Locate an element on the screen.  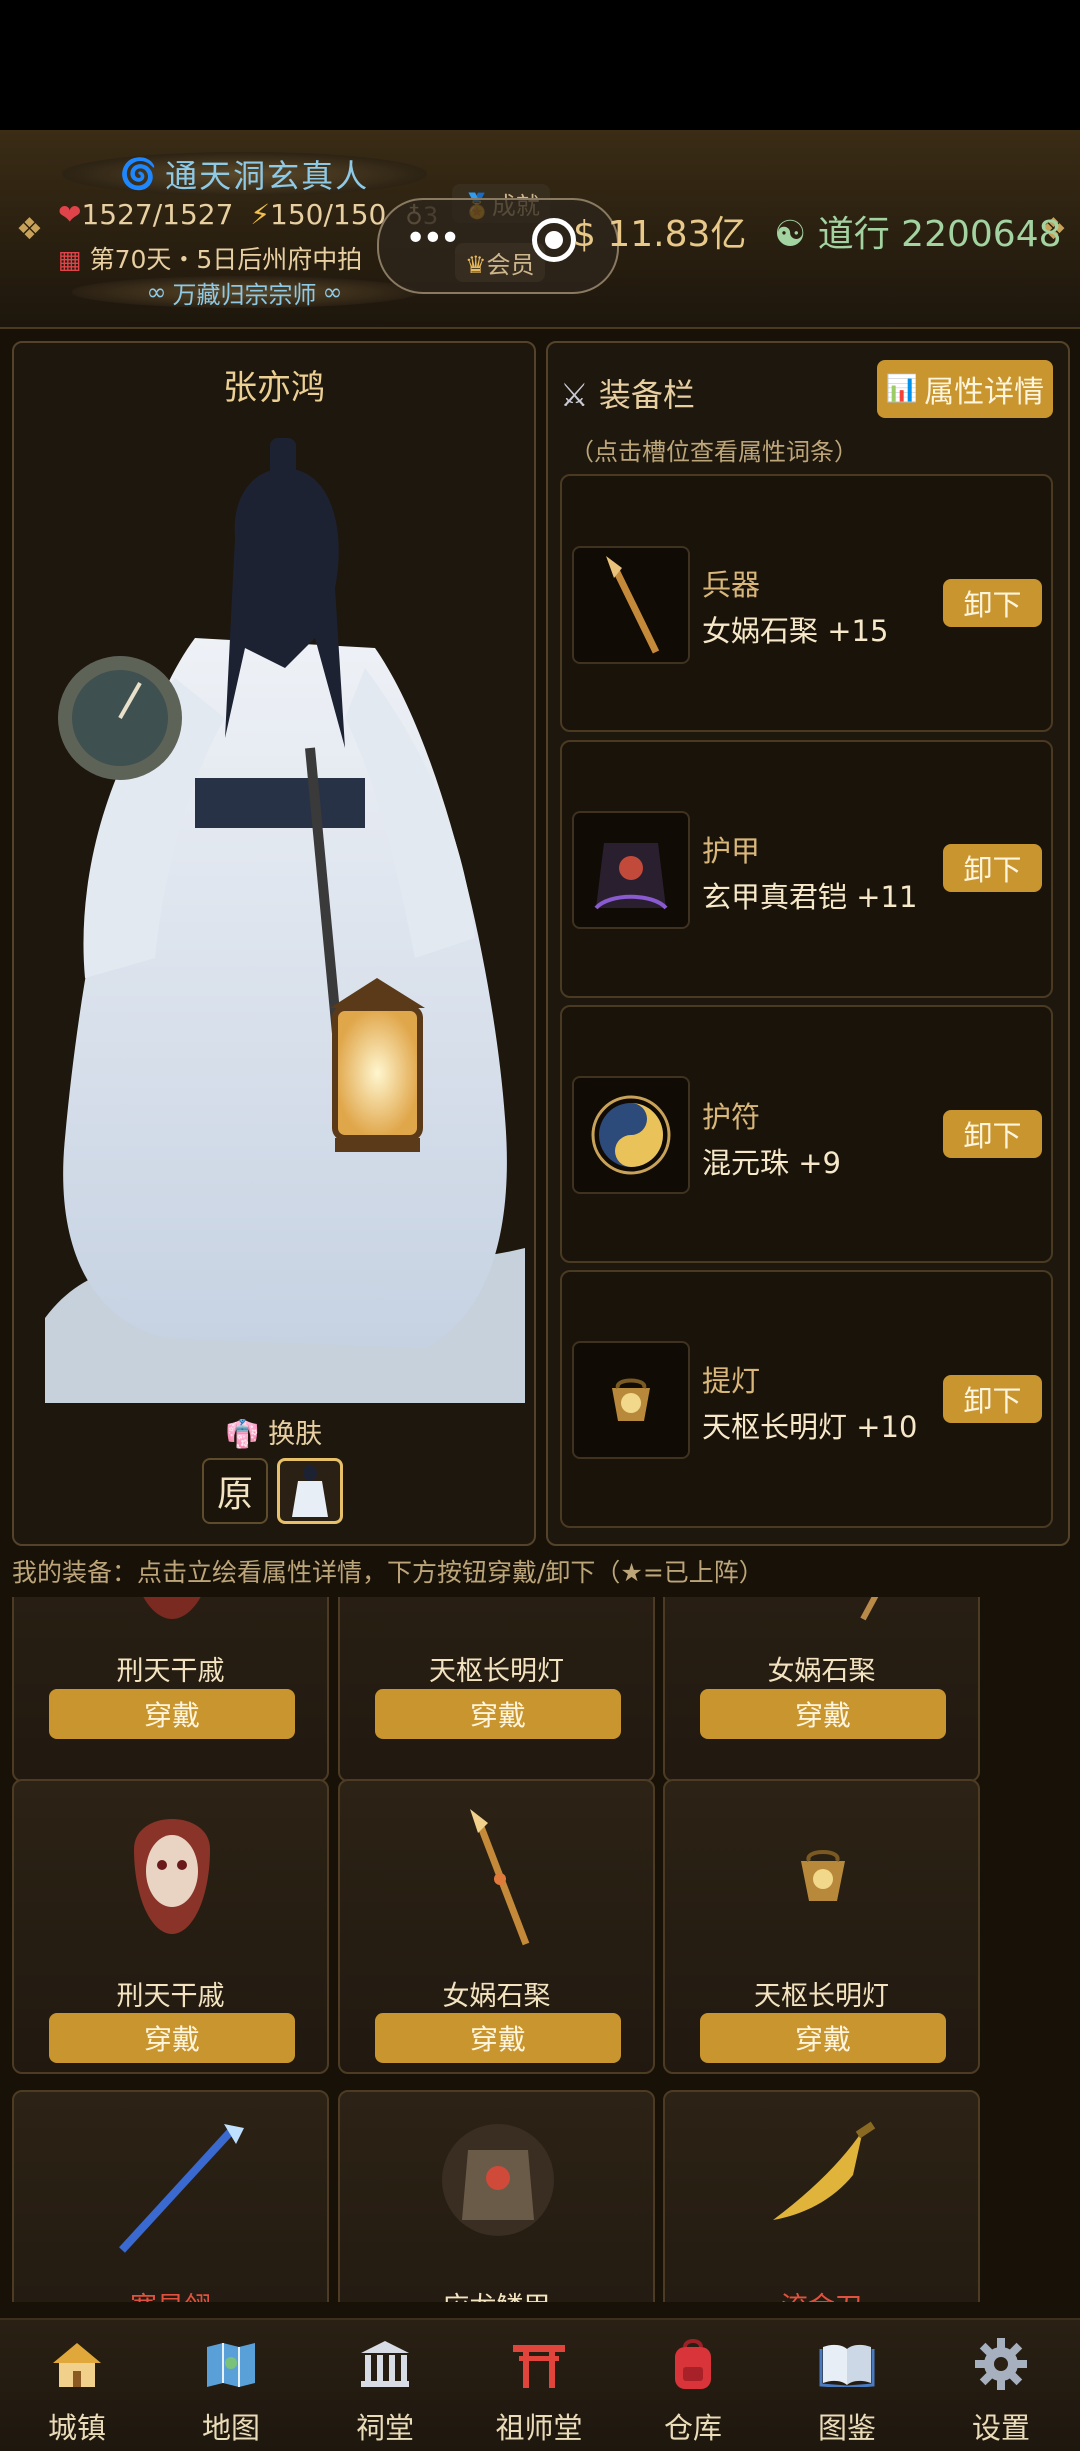
money-value: $ 11.83亿 is located at coordinates (660, 234).